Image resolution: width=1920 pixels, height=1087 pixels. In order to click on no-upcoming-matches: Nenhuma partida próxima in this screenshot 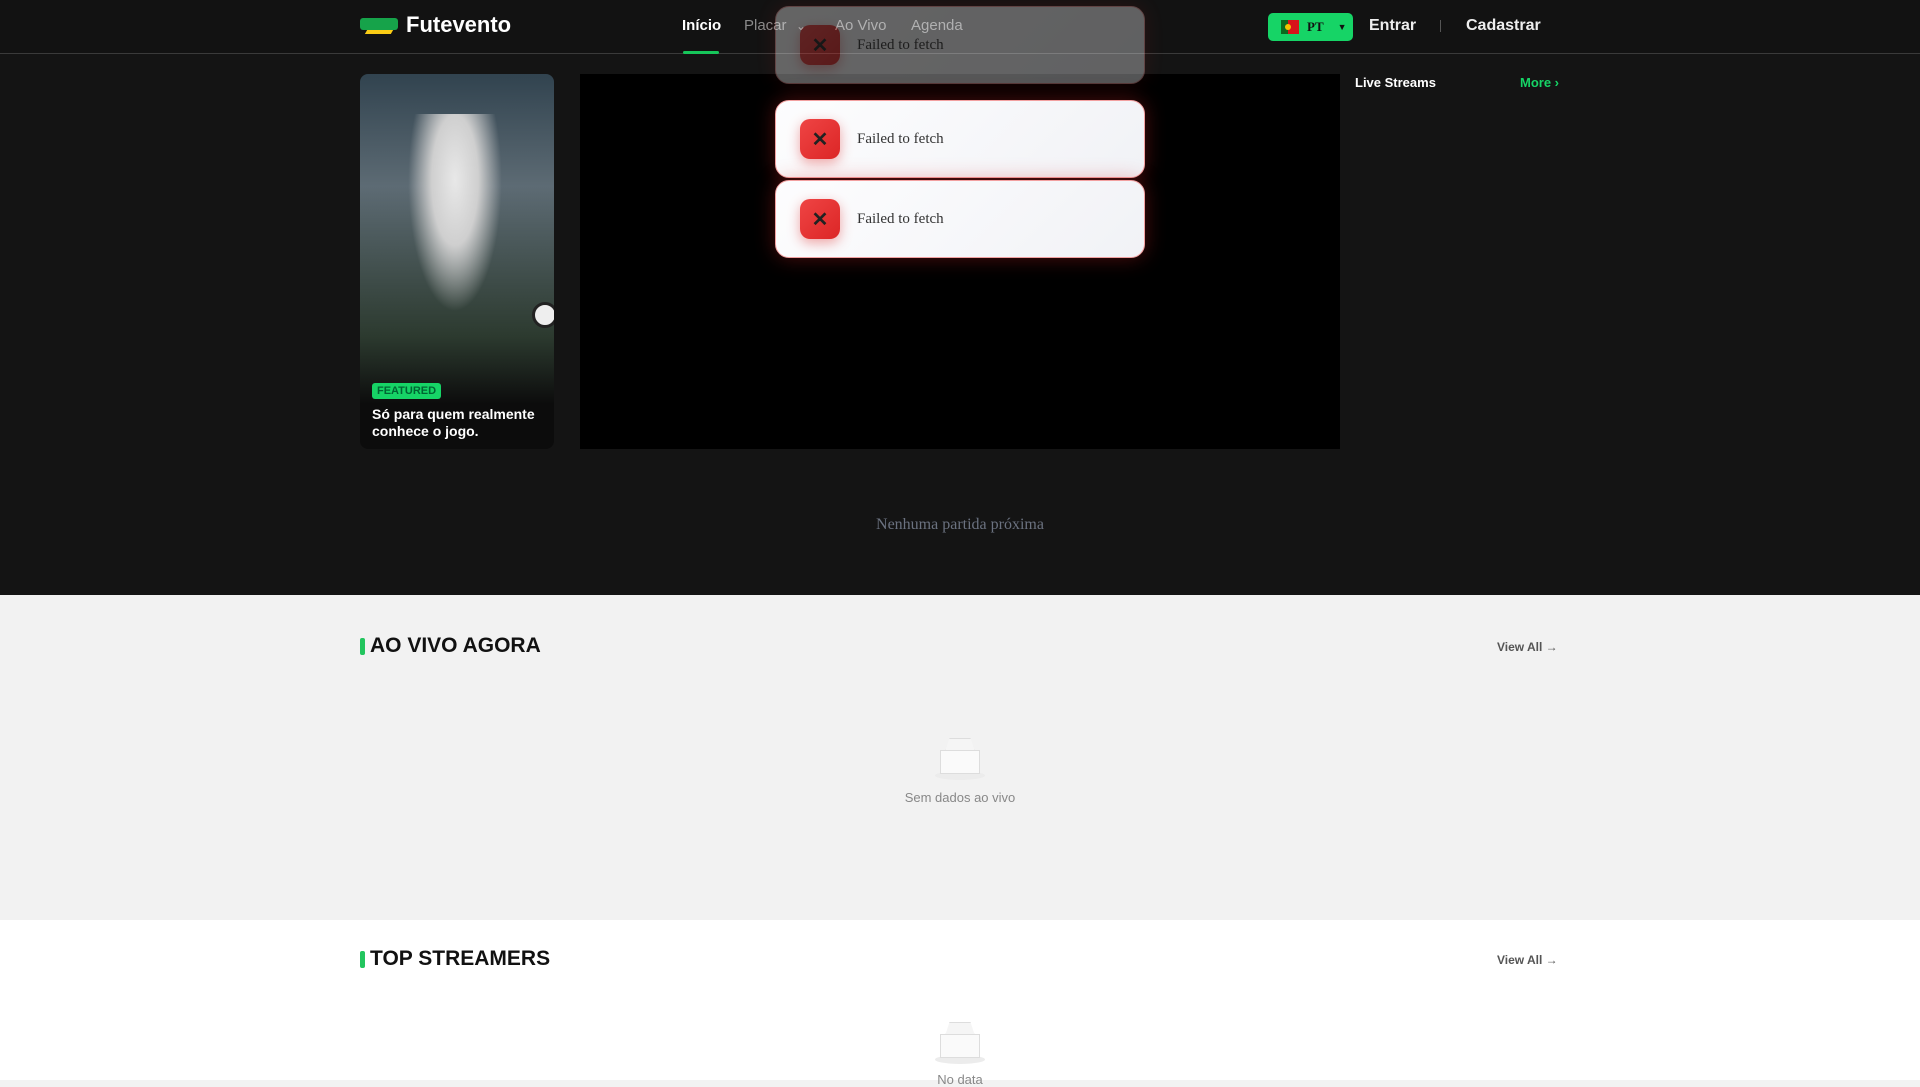, I will do `click(960, 524)`.